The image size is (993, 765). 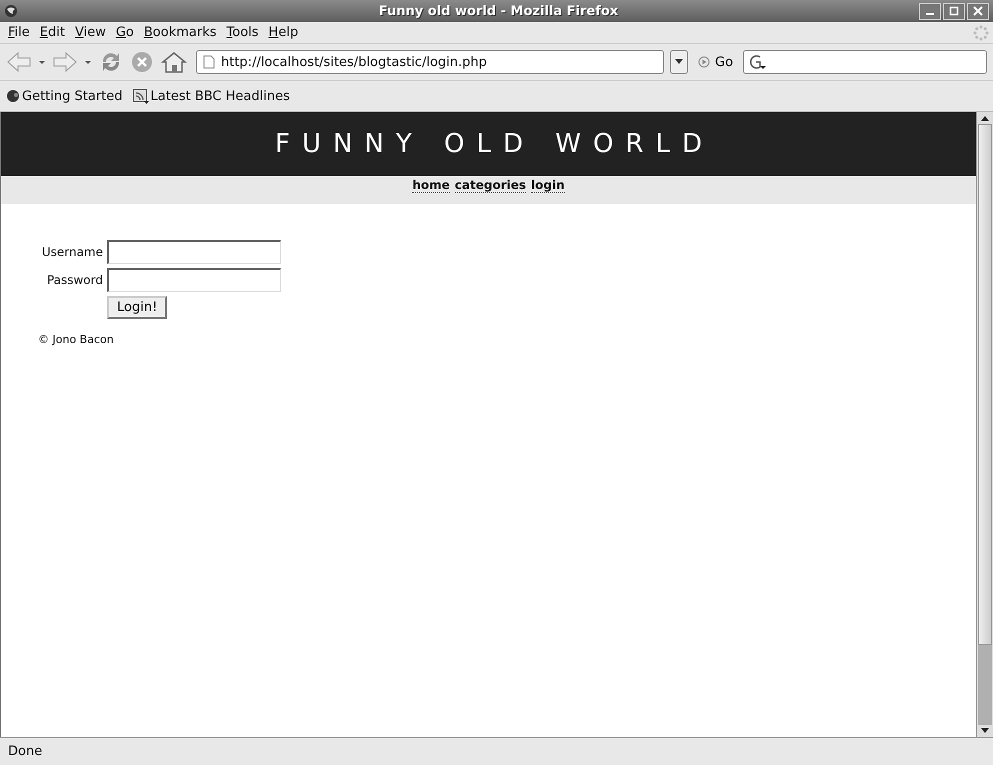 What do you see at coordinates (74, 280) in the screenshot?
I see `field-label: Password` at bounding box center [74, 280].